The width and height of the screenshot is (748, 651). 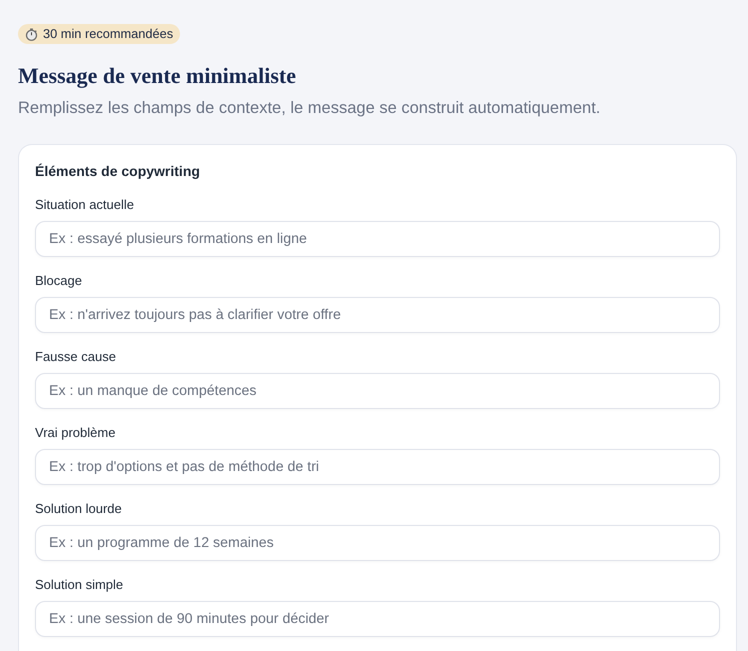 What do you see at coordinates (108, 34) in the screenshot?
I see `badge-text: 30 min recommandées` at bounding box center [108, 34].